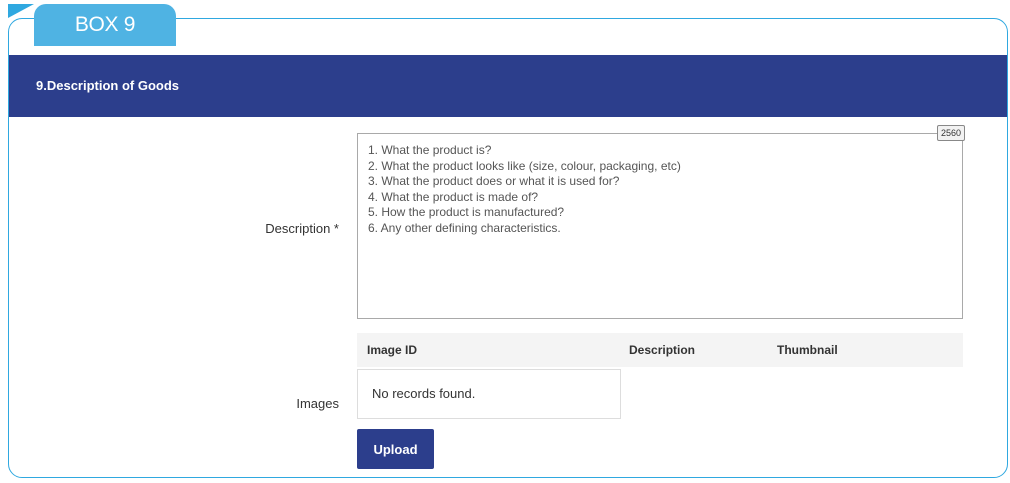 The image size is (1010, 483). What do you see at coordinates (21, 11) in the screenshot?
I see `tab-notch-decoration` at bounding box center [21, 11].